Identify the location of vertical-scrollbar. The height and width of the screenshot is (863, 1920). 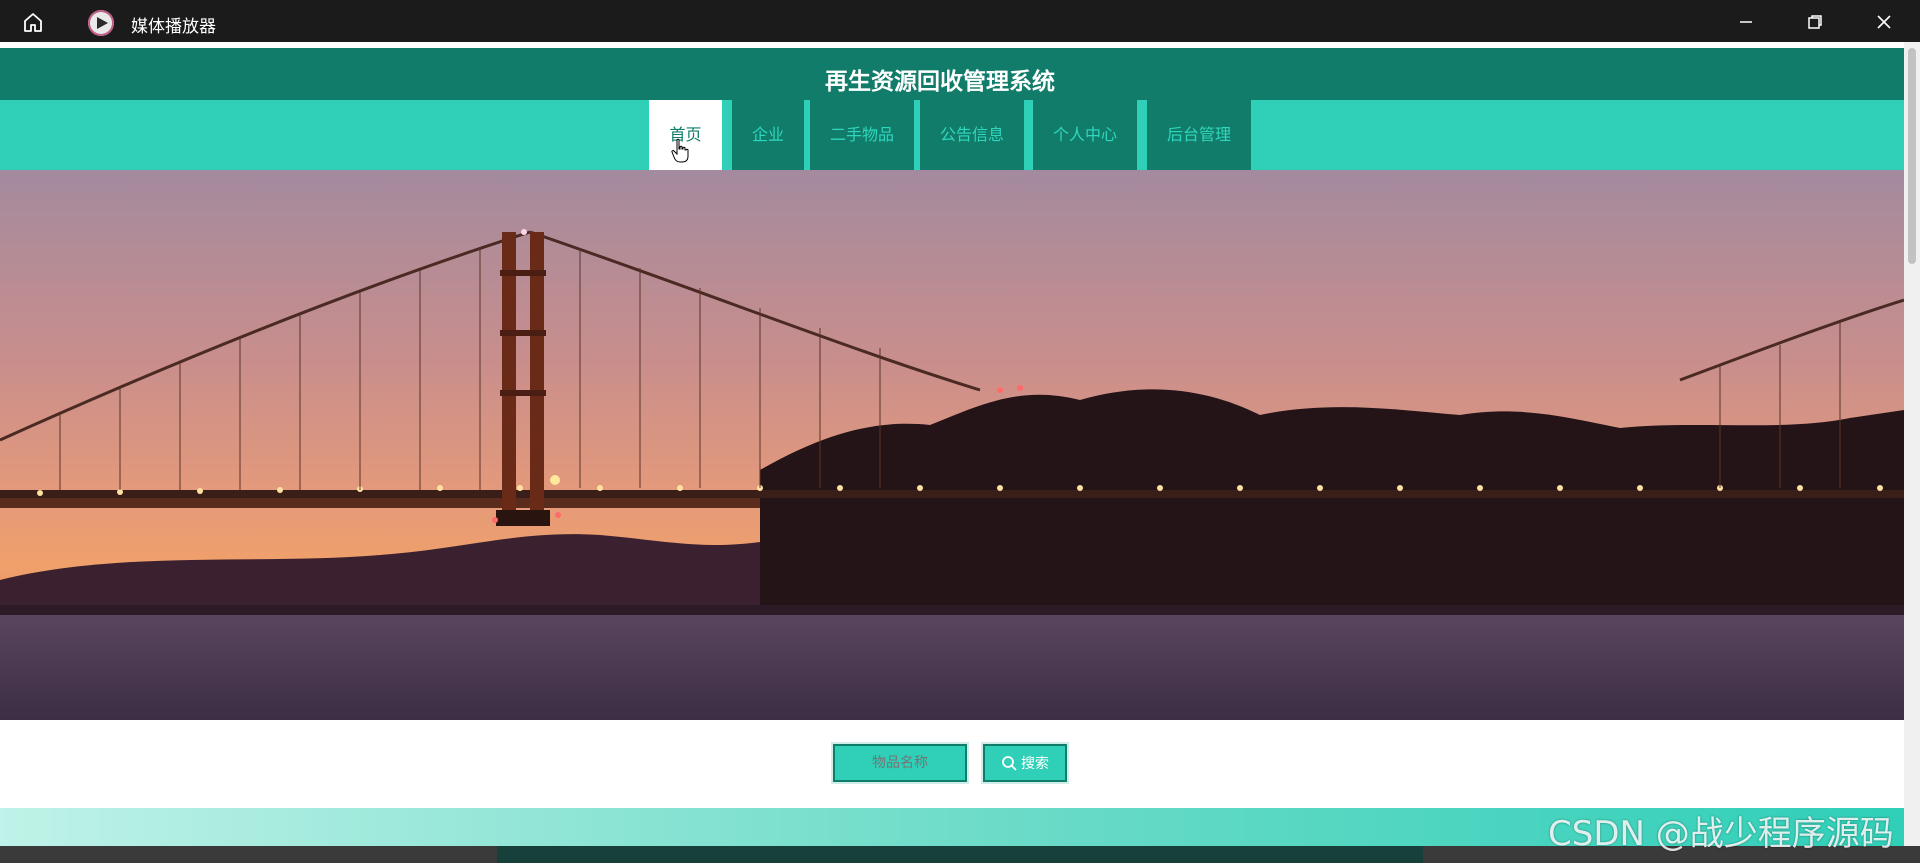
(1912, 444).